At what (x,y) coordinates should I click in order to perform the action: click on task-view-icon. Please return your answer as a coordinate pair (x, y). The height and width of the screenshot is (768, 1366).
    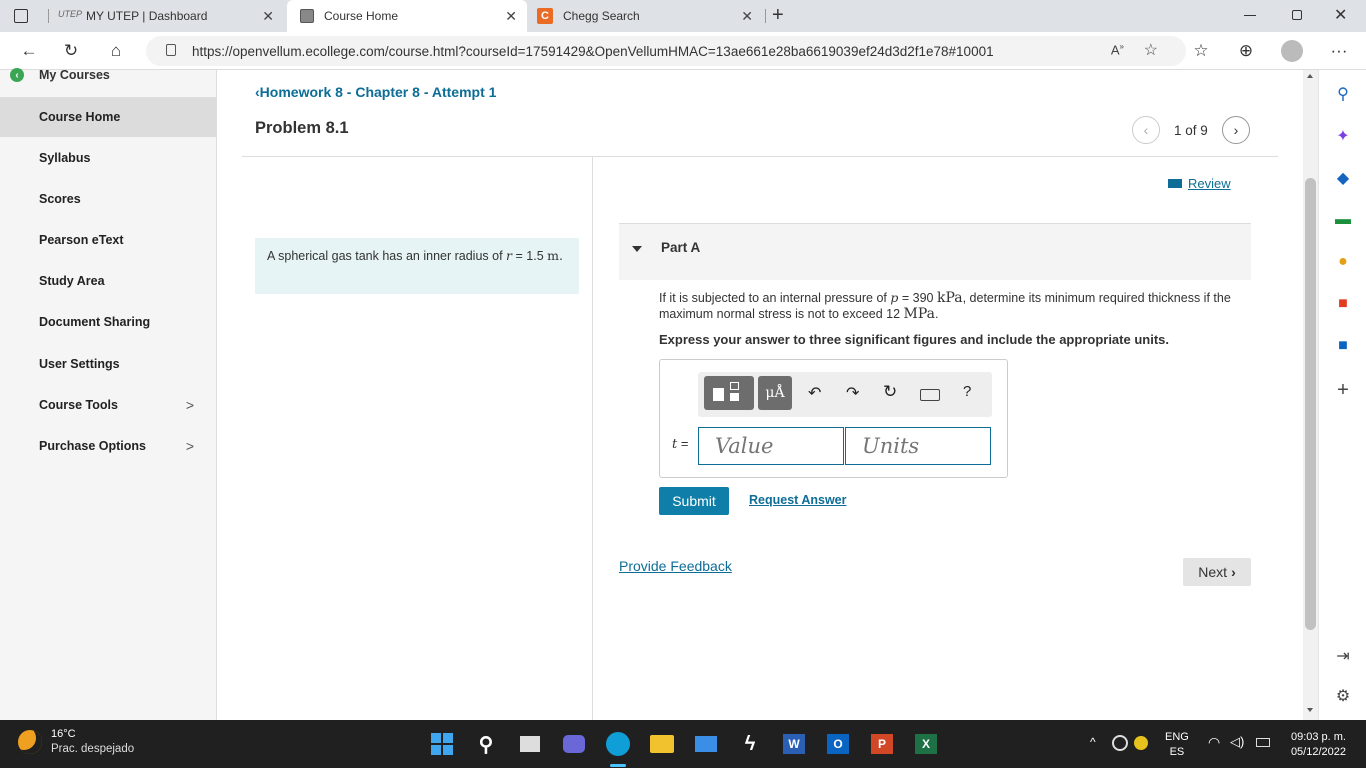
    Looking at the image, I should click on (530, 744).